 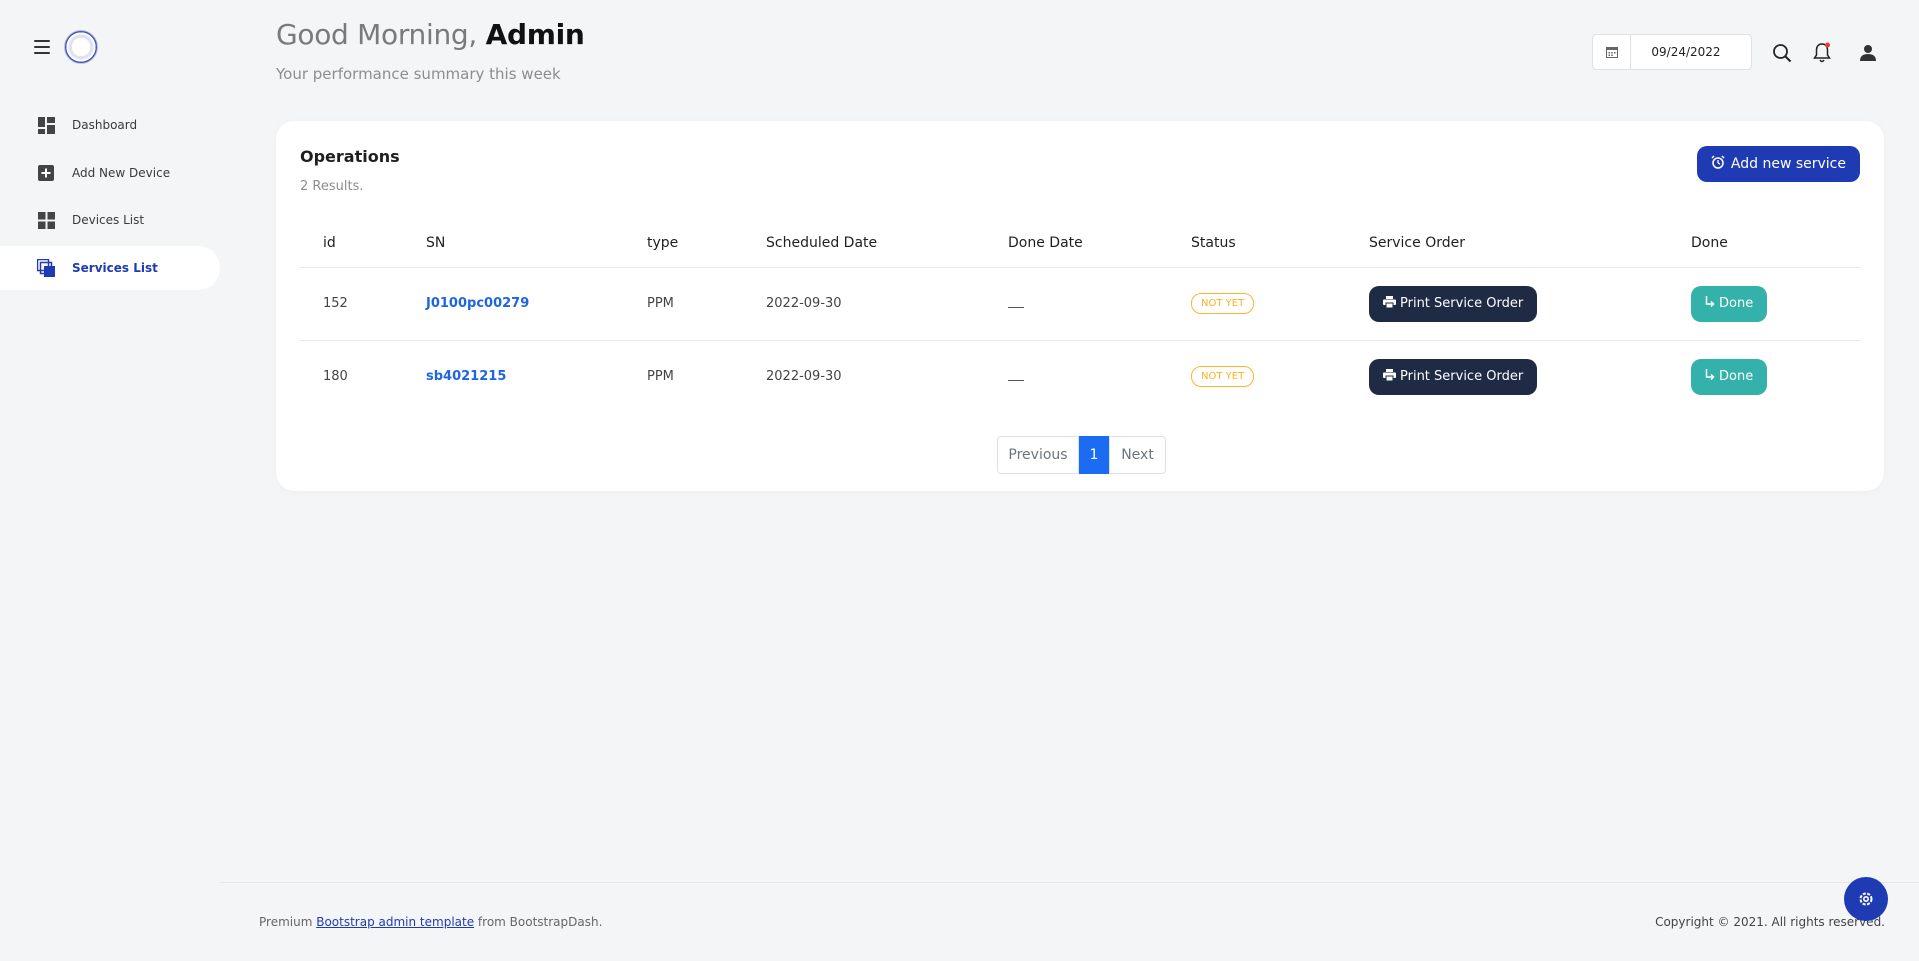 I want to click on user-name: Admin, so click(x=535, y=34).